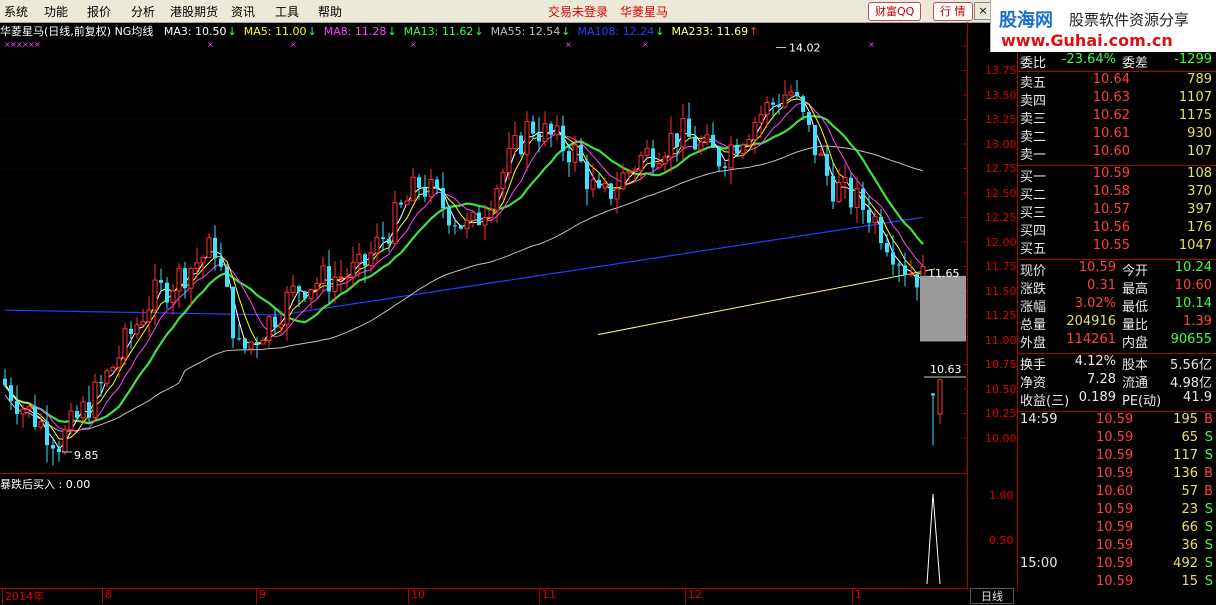 Image resolution: width=1216 pixels, height=605 pixels. Describe the element at coordinates (1033, 343) in the screenshot. I see `stat-label: 外盘` at that location.